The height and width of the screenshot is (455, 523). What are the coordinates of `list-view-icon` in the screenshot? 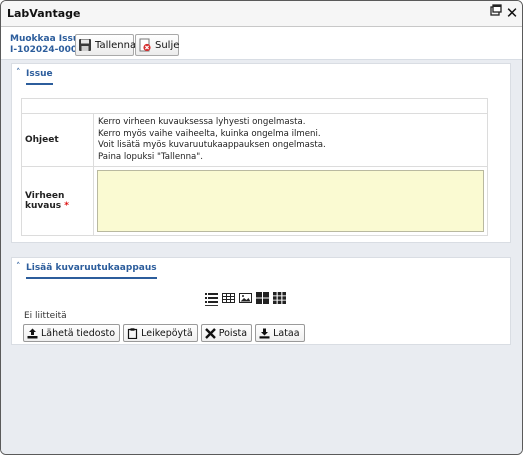 It's located at (211, 299).